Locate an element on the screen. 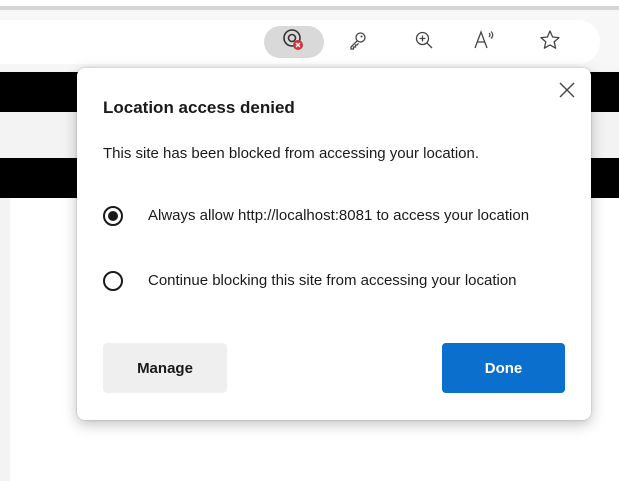  zoom-button is located at coordinates (424, 42).